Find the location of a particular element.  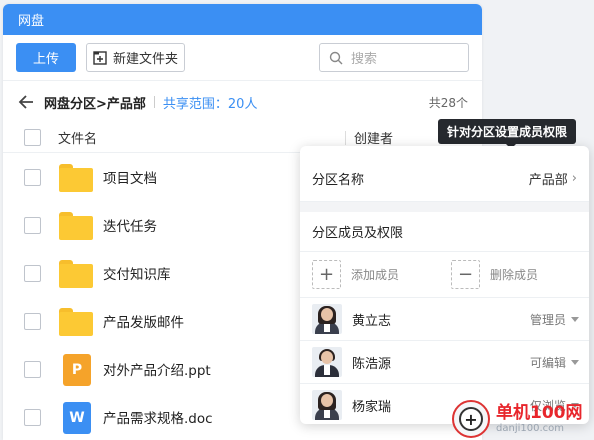

add-member-icon: + is located at coordinates (326, 274).